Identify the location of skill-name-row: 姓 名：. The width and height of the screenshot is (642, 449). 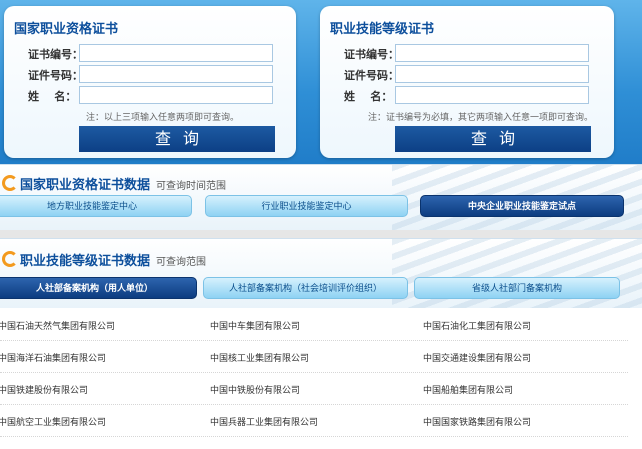
(467, 95).